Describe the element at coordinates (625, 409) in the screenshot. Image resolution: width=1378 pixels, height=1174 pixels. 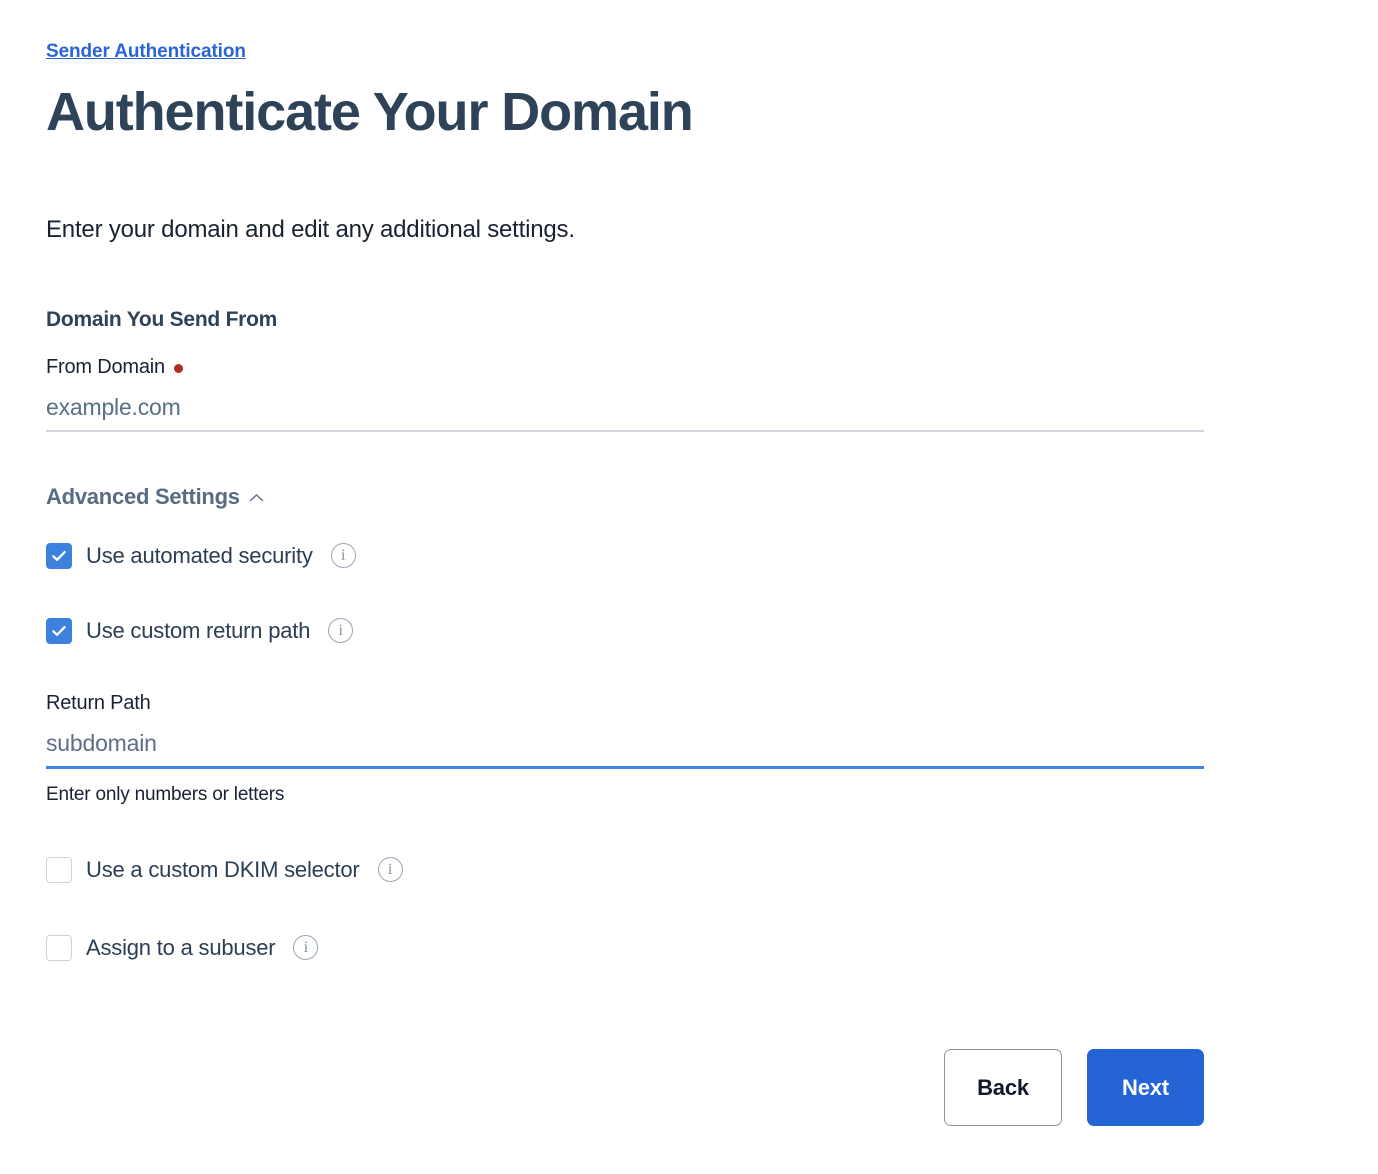
I see `from-domain-input` at that location.